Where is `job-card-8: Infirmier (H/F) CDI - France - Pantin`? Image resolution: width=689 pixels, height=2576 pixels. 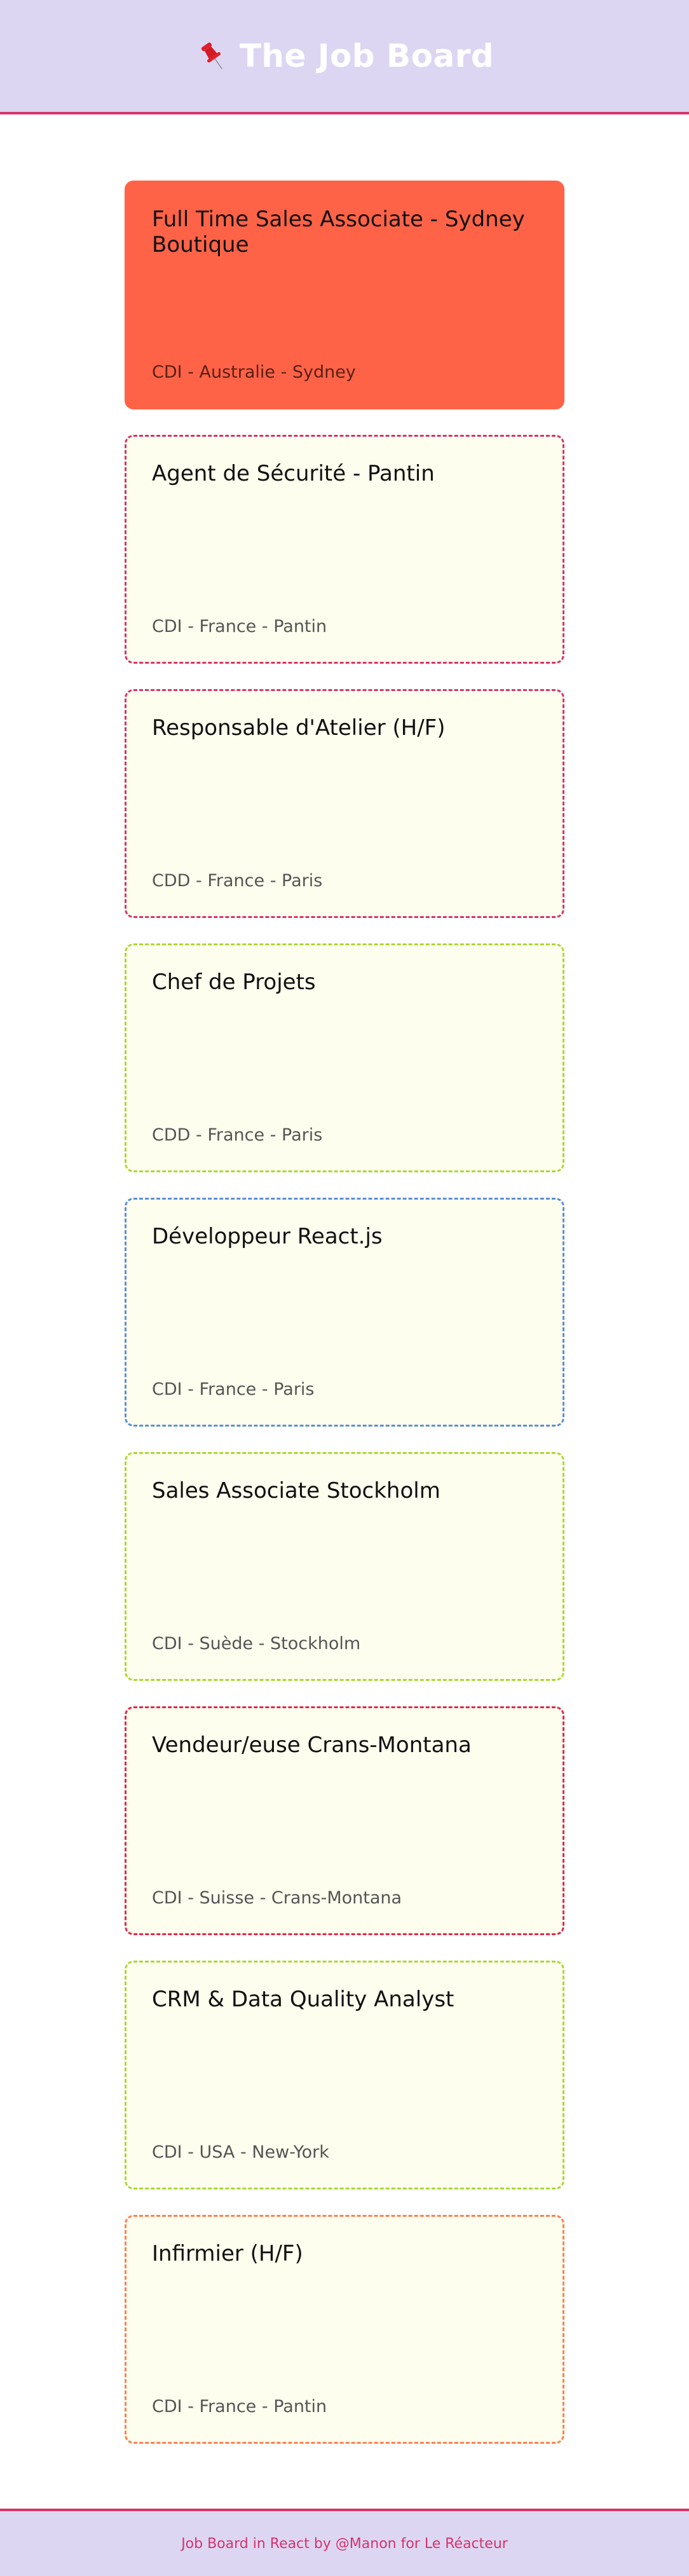
job-card-8: Infirmier (H/F) CDI - France - Pantin is located at coordinates (344, 2329).